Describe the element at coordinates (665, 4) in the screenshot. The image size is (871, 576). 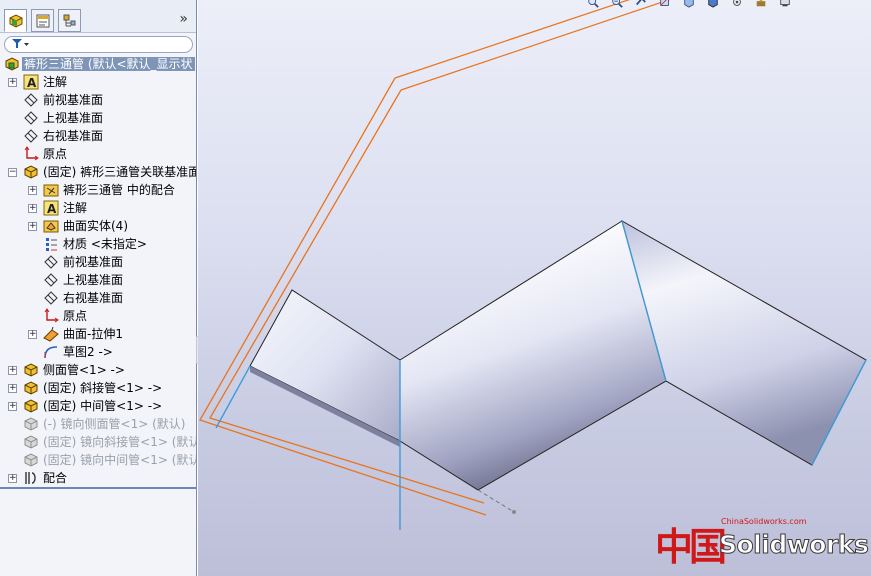
I see `section-view-icon` at that location.